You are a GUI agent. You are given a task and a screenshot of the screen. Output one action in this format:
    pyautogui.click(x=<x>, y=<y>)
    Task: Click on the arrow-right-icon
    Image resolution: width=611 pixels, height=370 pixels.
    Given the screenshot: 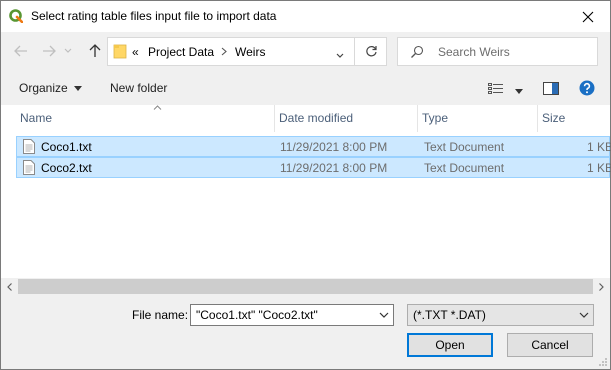 What is the action you would take?
    pyautogui.click(x=49, y=51)
    